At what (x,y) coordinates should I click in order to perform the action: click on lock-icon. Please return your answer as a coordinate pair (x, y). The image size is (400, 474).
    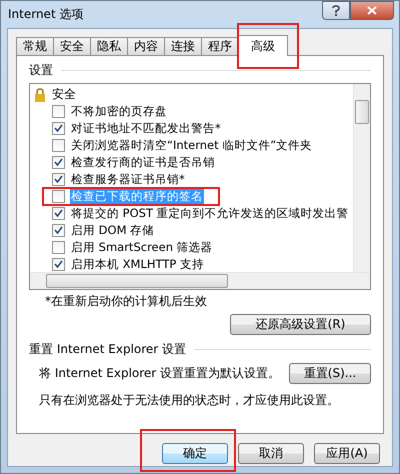
    Looking at the image, I should click on (40, 95).